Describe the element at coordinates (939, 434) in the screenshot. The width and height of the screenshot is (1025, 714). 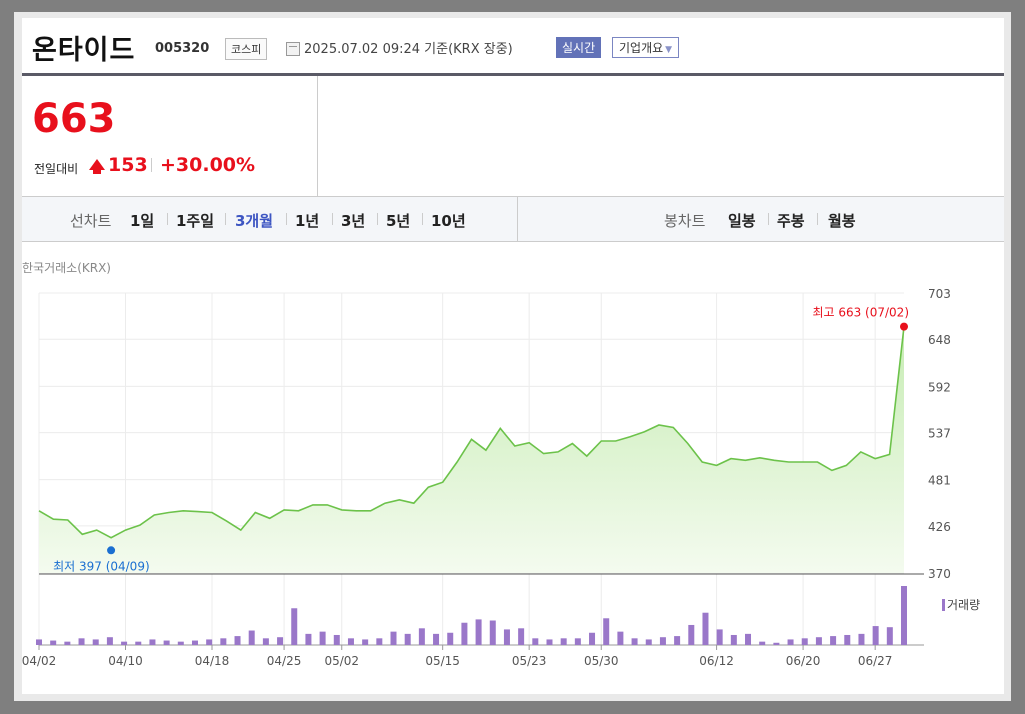
I see `y-tick-label: 537` at that location.